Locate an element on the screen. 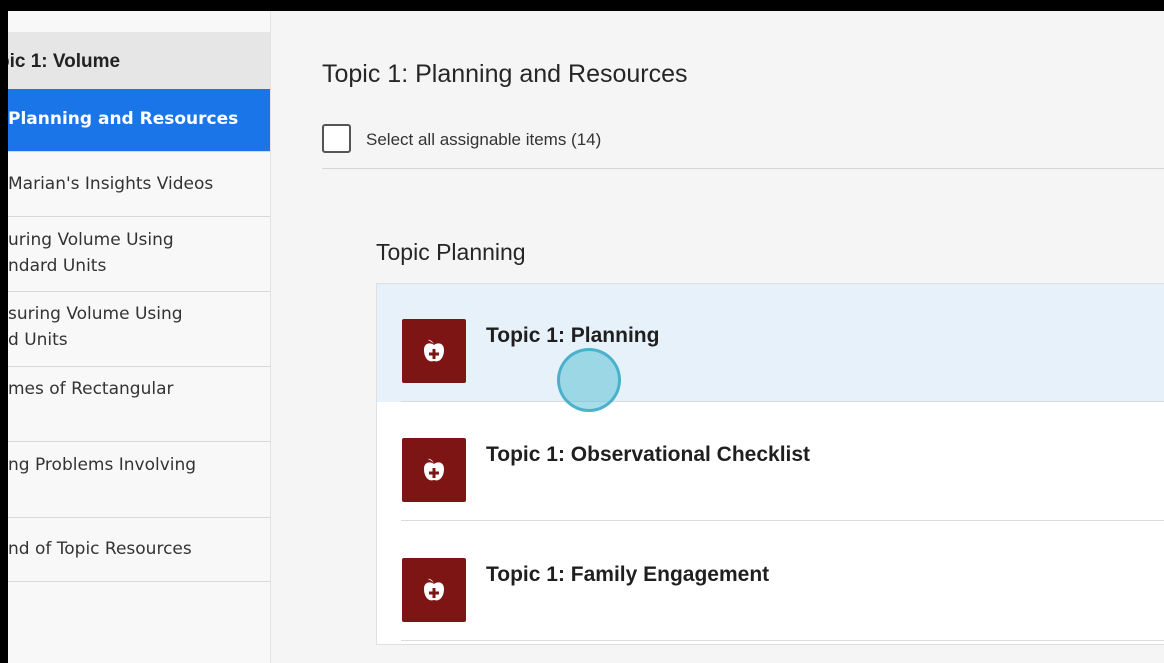 The width and height of the screenshot is (1164, 663). sidebar-item-label: suring Volume Using is located at coordinates (95, 314).